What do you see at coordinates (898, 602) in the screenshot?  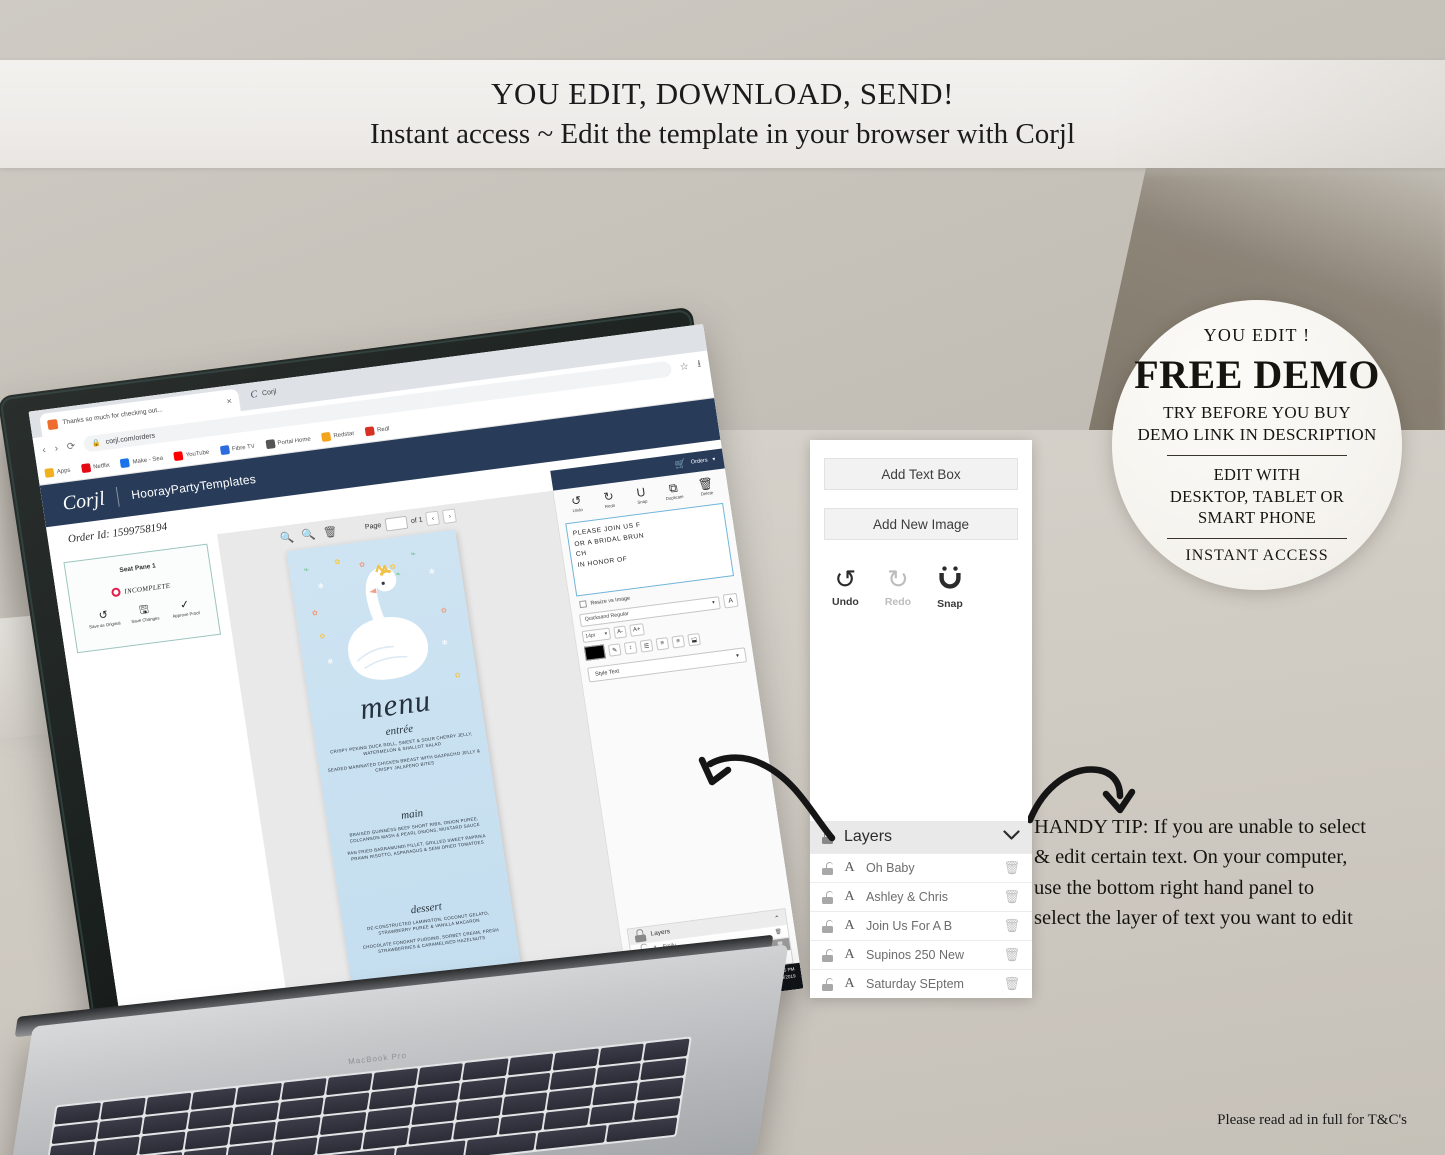 I see `redo-label: Redo` at bounding box center [898, 602].